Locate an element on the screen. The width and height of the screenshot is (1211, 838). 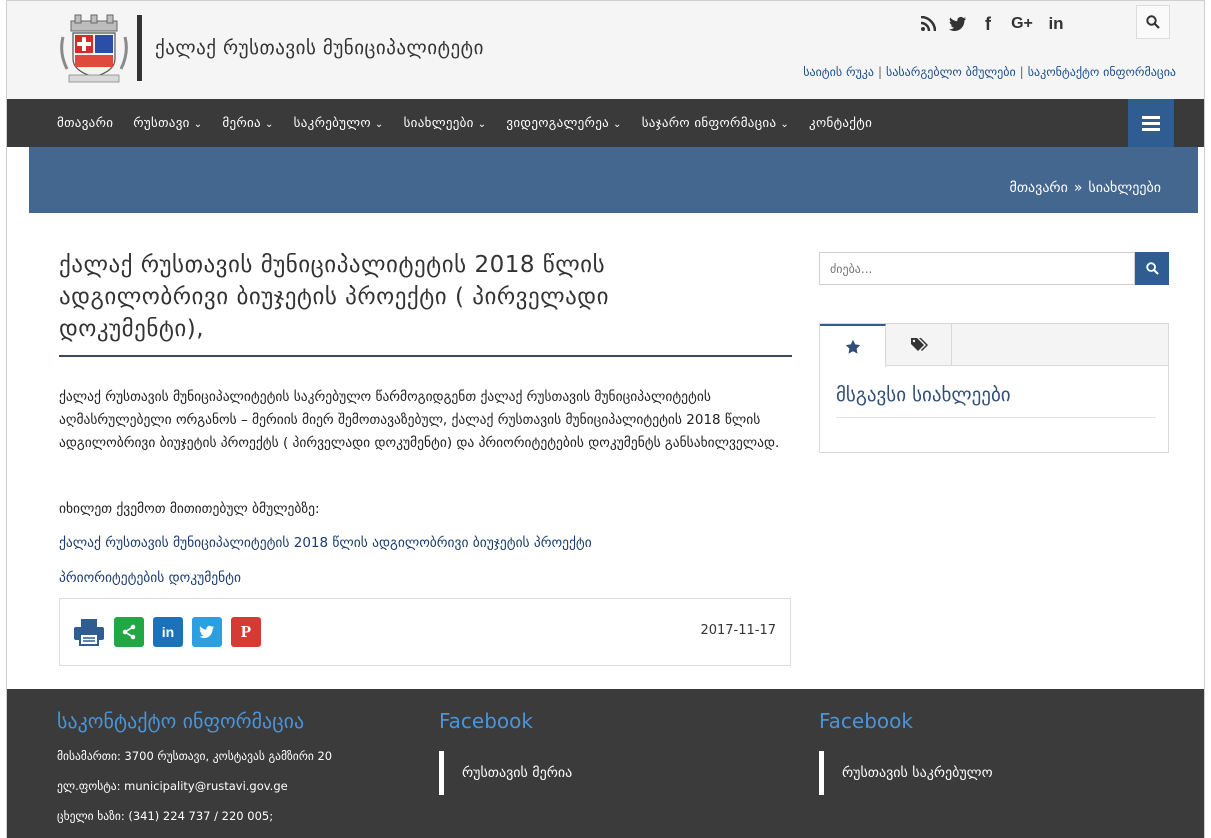
breadcrumb-home: მთავარი is located at coordinates (1039, 188).